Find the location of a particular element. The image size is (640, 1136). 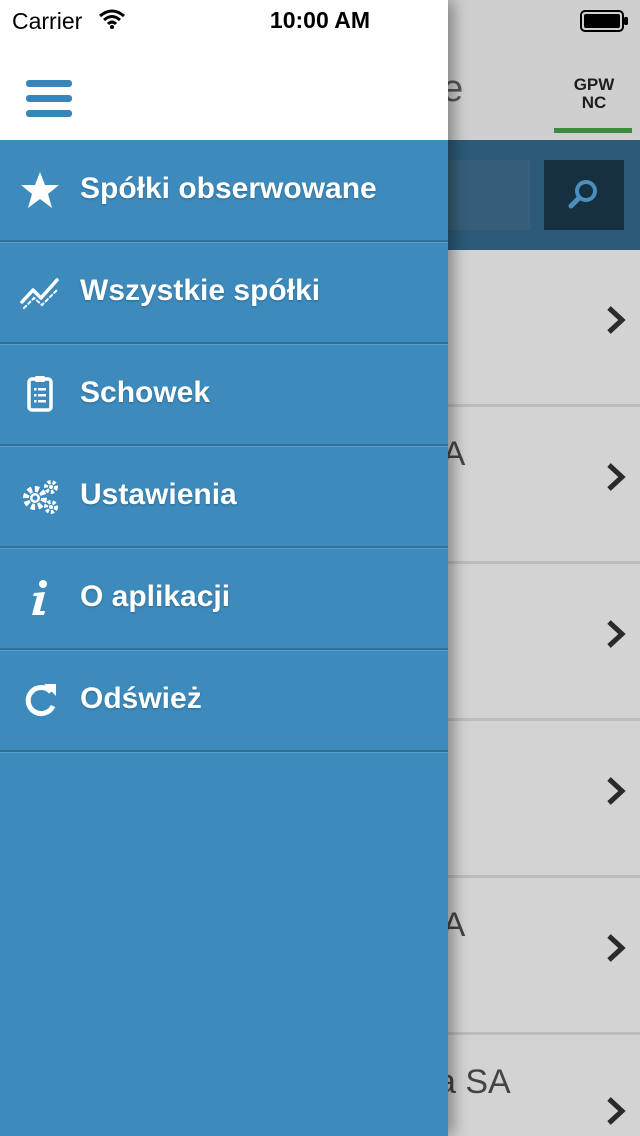

menu-item-refresh: Odśwież is located at coordinates (224, 701).